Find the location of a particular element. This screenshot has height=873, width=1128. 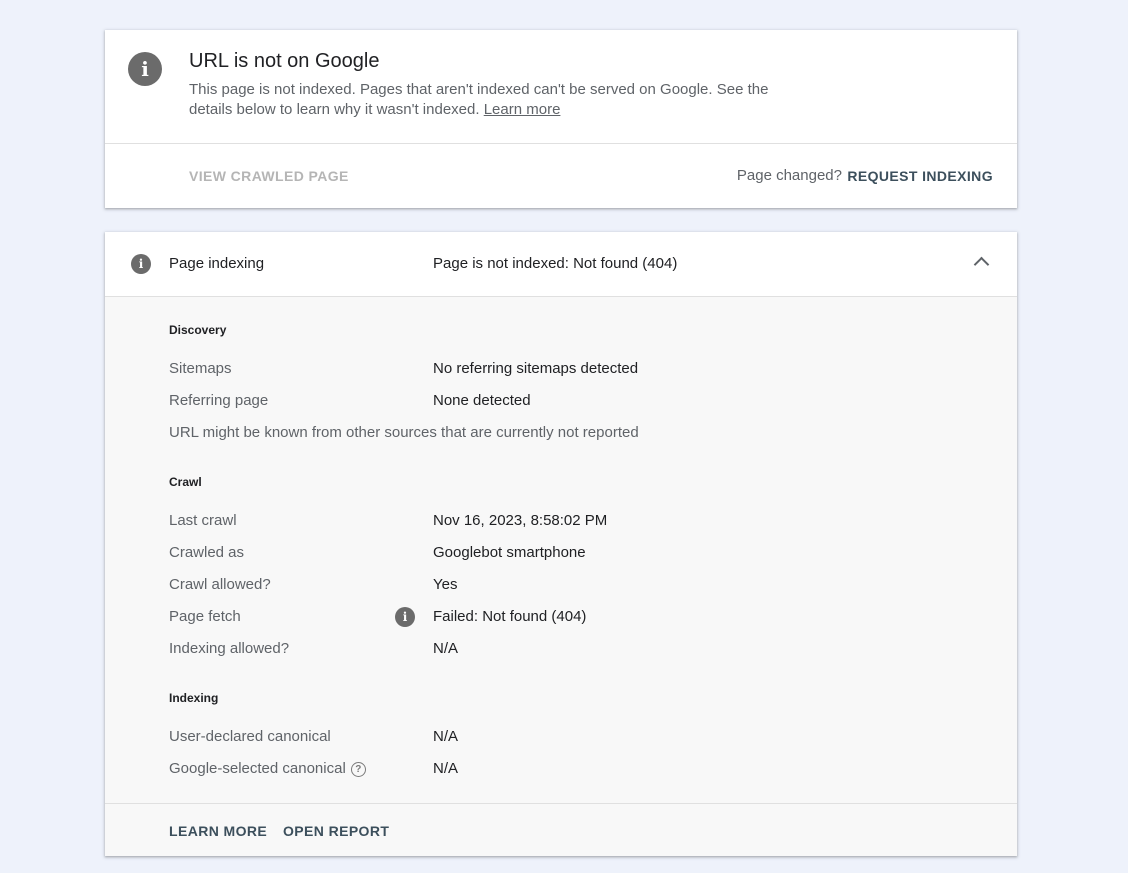

chevron-up-icon is located at coordinates (981, 264).